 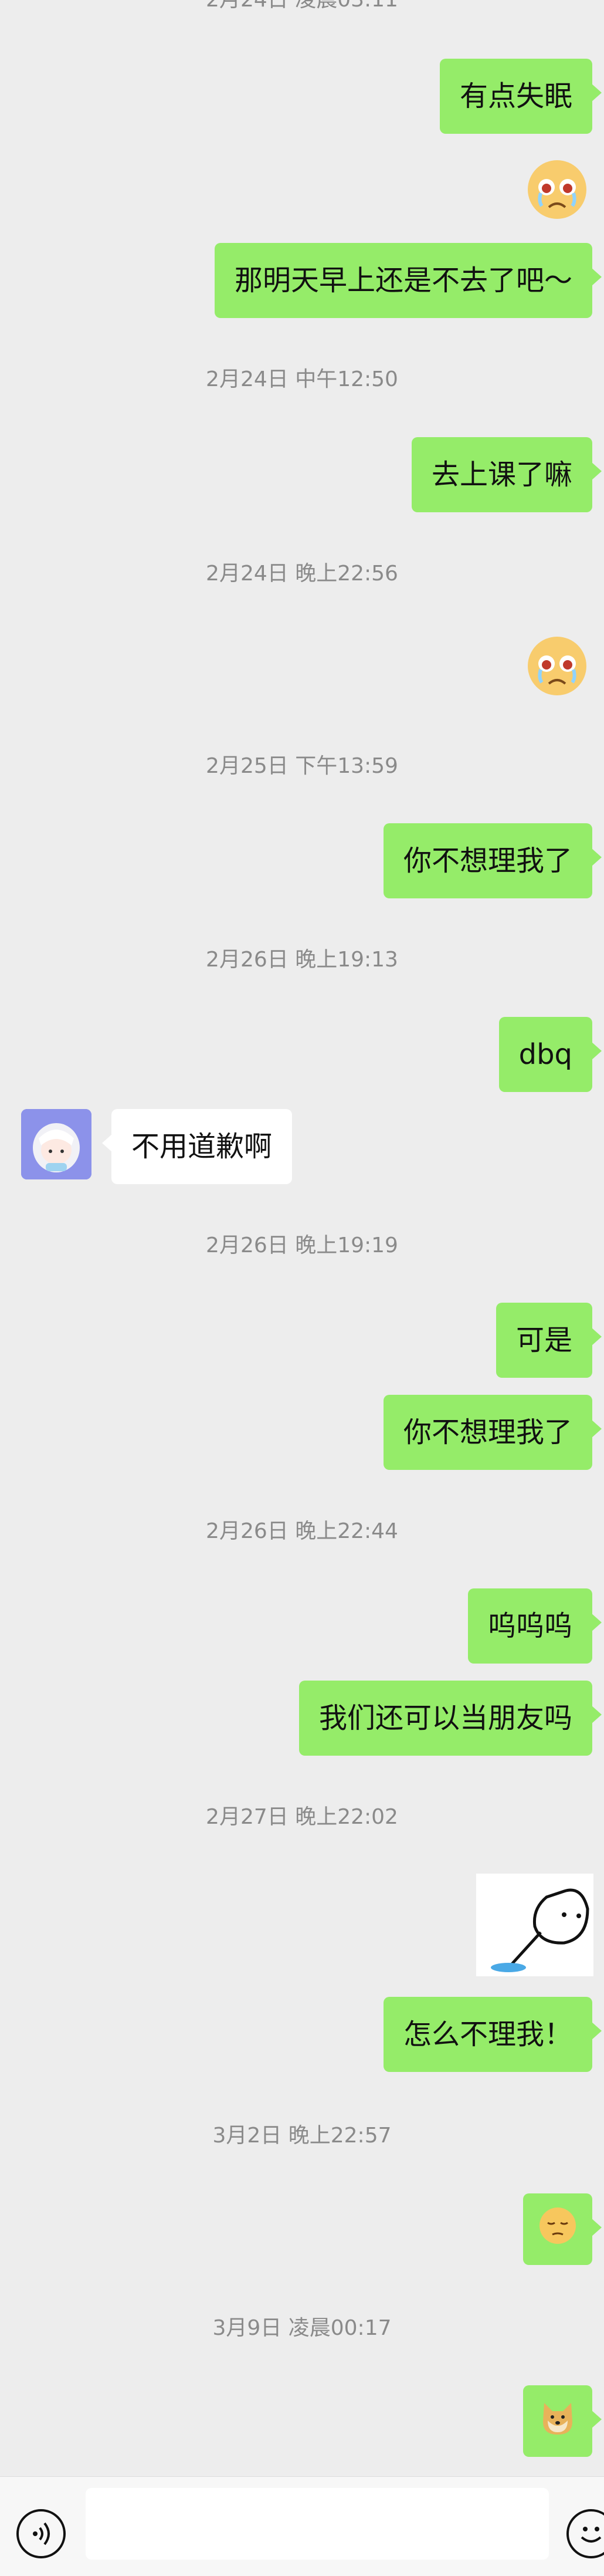 I want to click on timestamp: 2月24日 中午12:50, so click(x=302, y=379).